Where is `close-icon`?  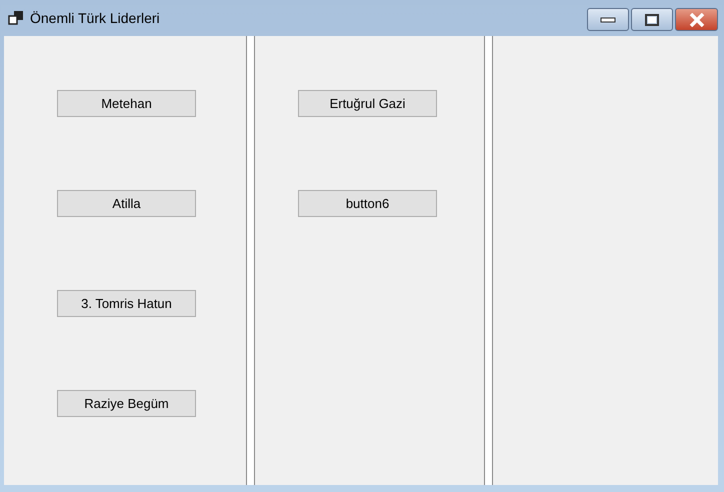
close-icon is located at coordinates (696, 19).